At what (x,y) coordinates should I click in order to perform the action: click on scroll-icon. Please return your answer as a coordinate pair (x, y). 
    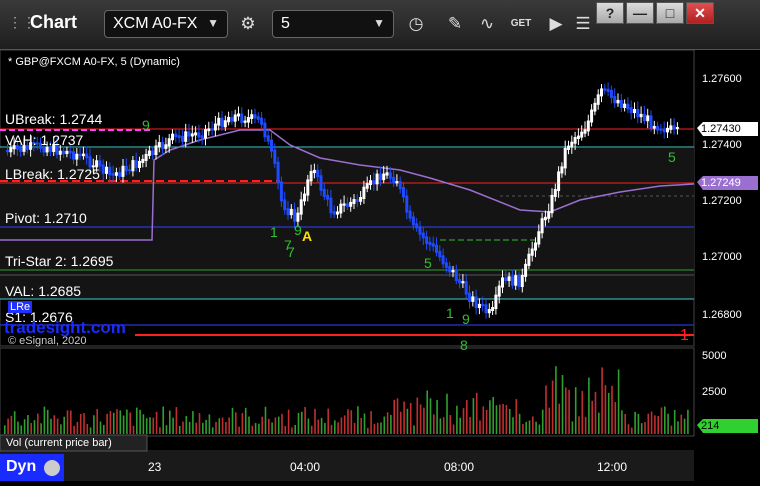
    Looking at the image, I should click on (52, 468).